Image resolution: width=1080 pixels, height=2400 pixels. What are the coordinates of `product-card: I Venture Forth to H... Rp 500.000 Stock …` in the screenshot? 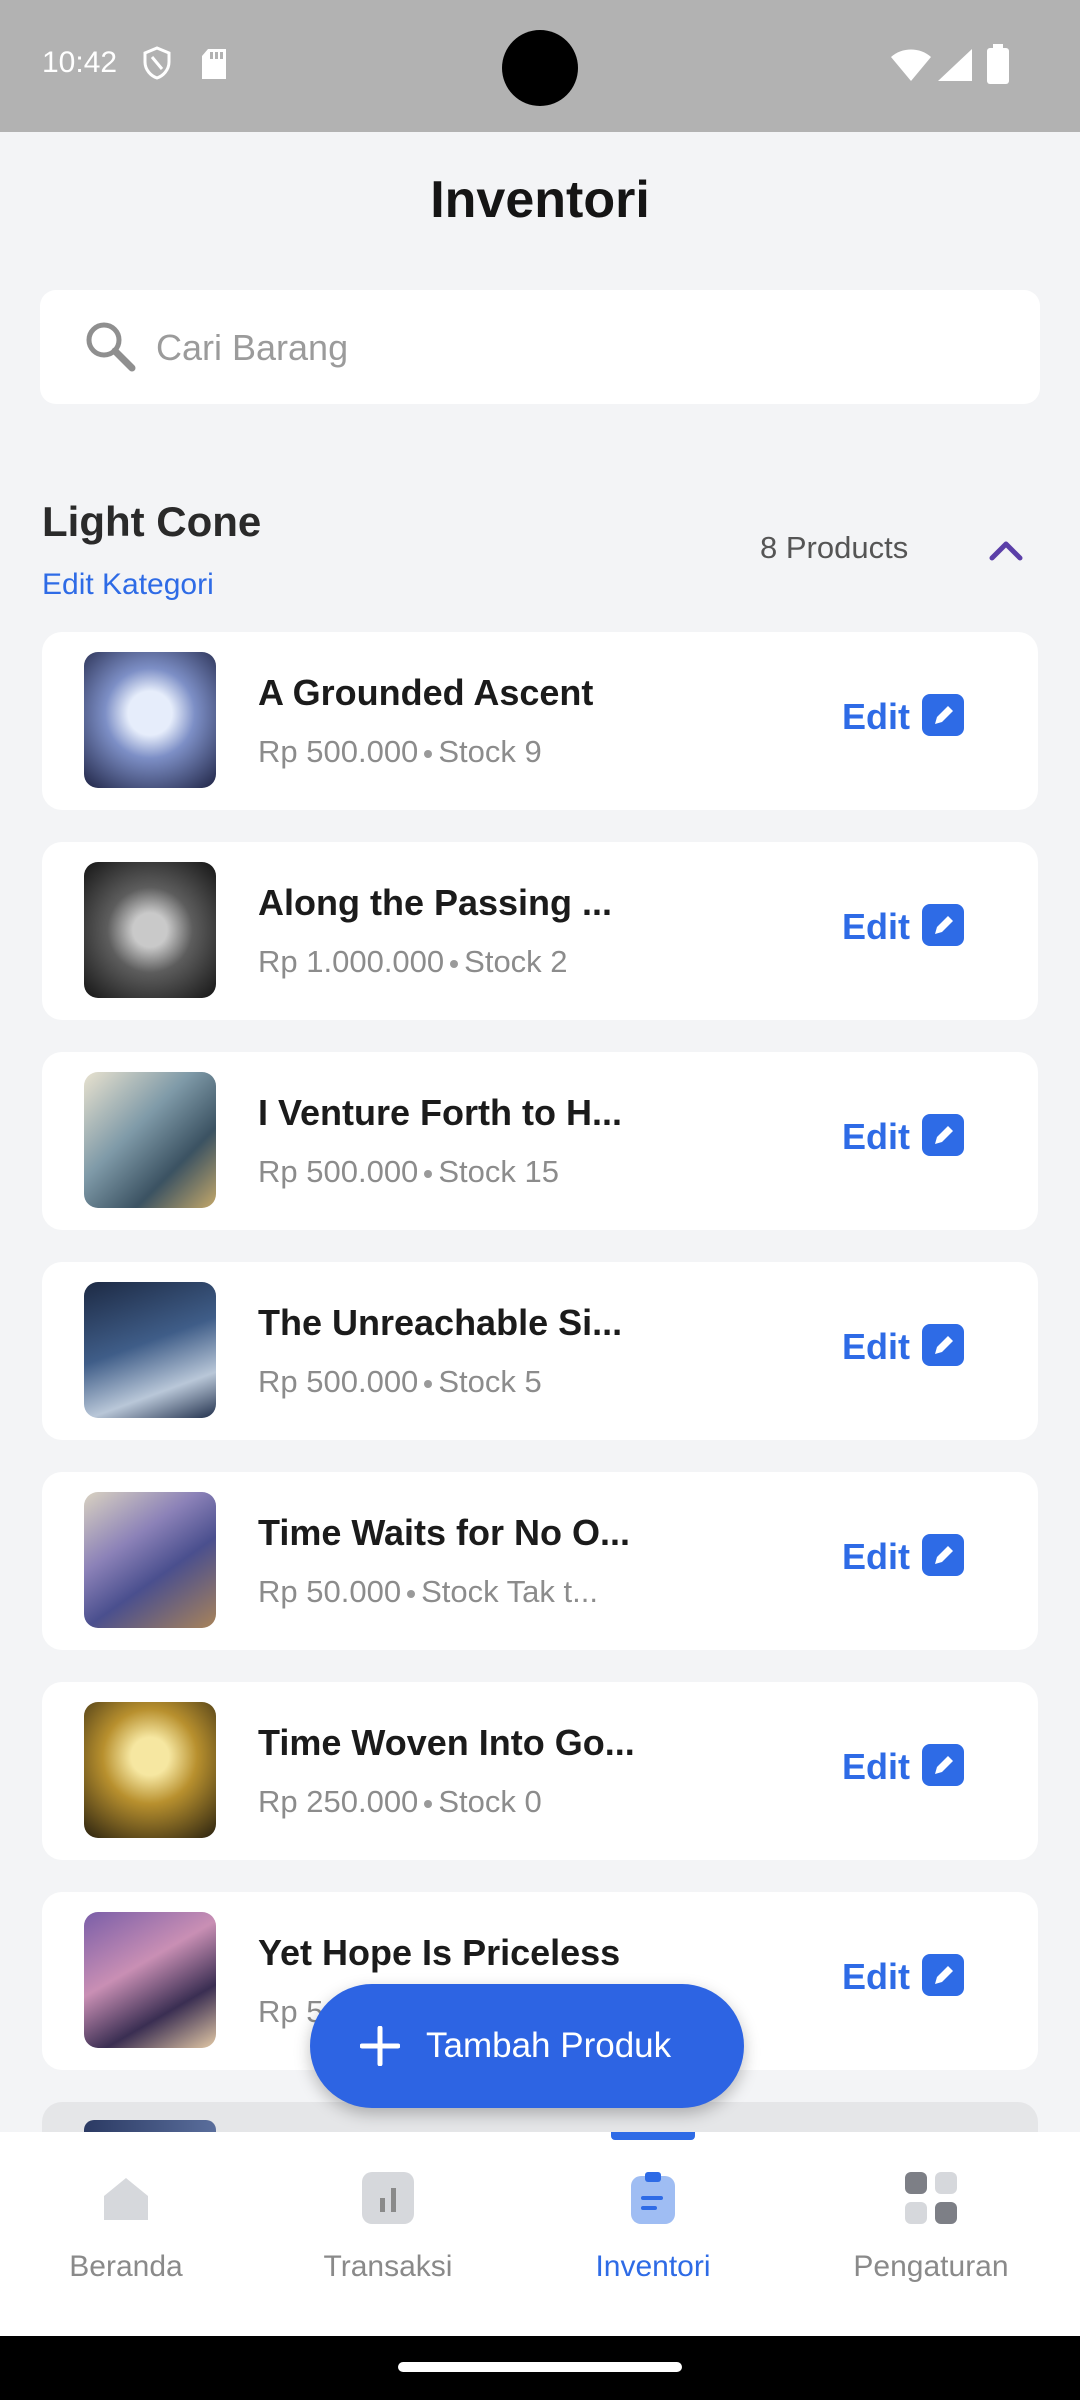 It's located at (540, 1141).